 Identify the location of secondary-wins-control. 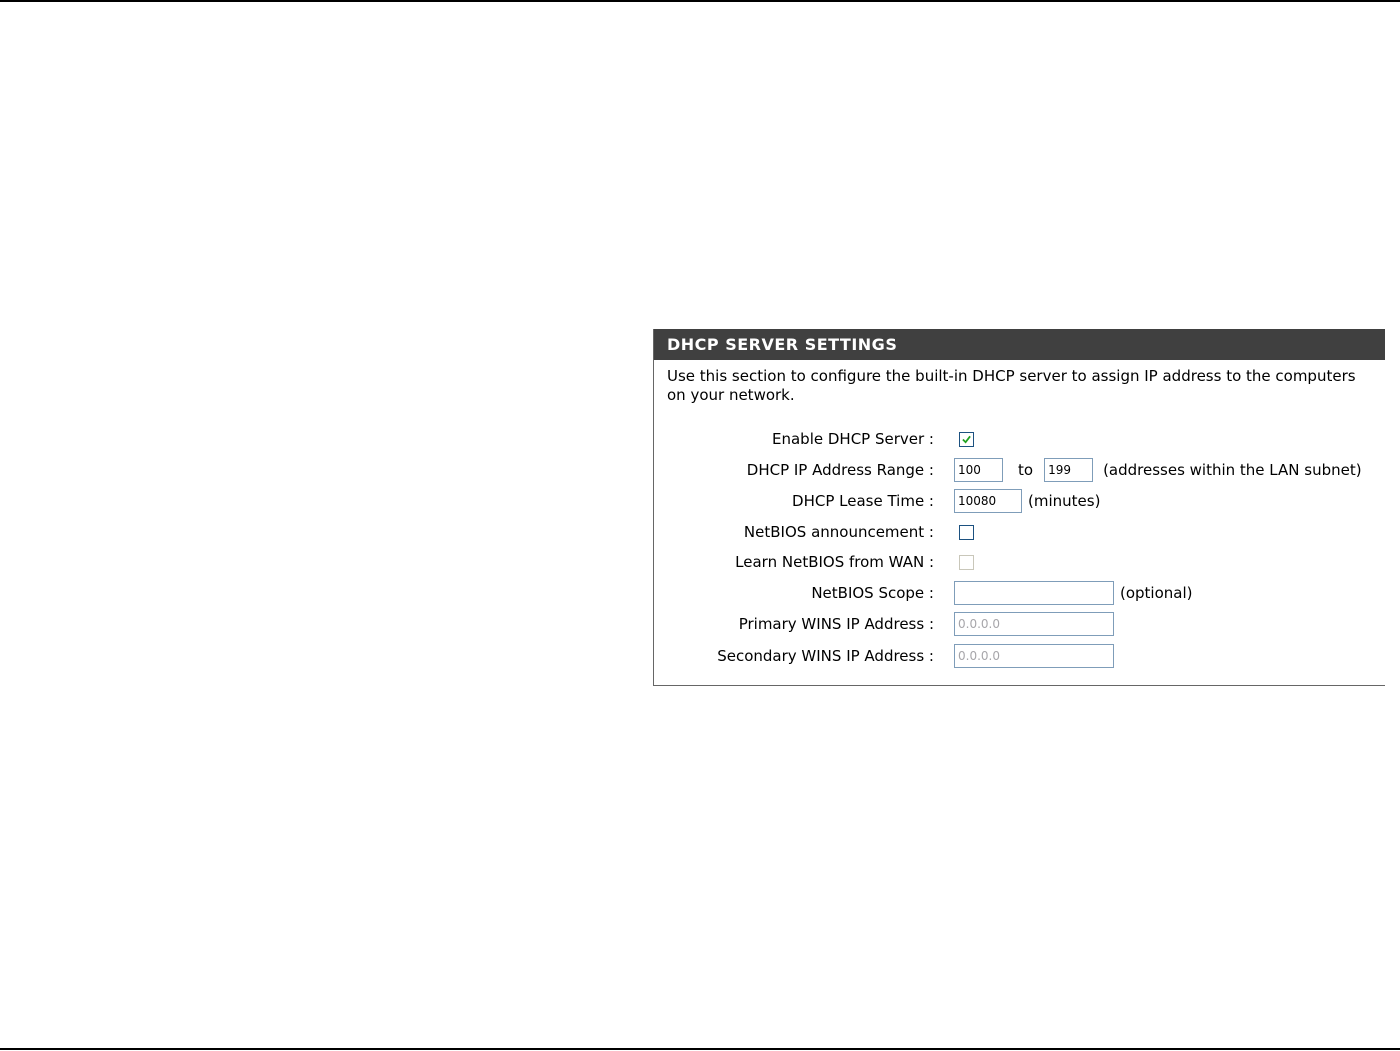
(1034, 656).